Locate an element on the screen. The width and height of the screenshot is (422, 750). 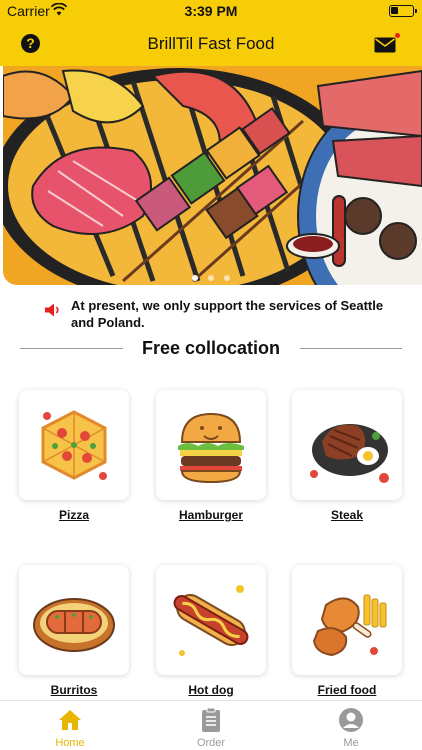
menu-label-pizza: Pizza is located at coordinates (74, 515).